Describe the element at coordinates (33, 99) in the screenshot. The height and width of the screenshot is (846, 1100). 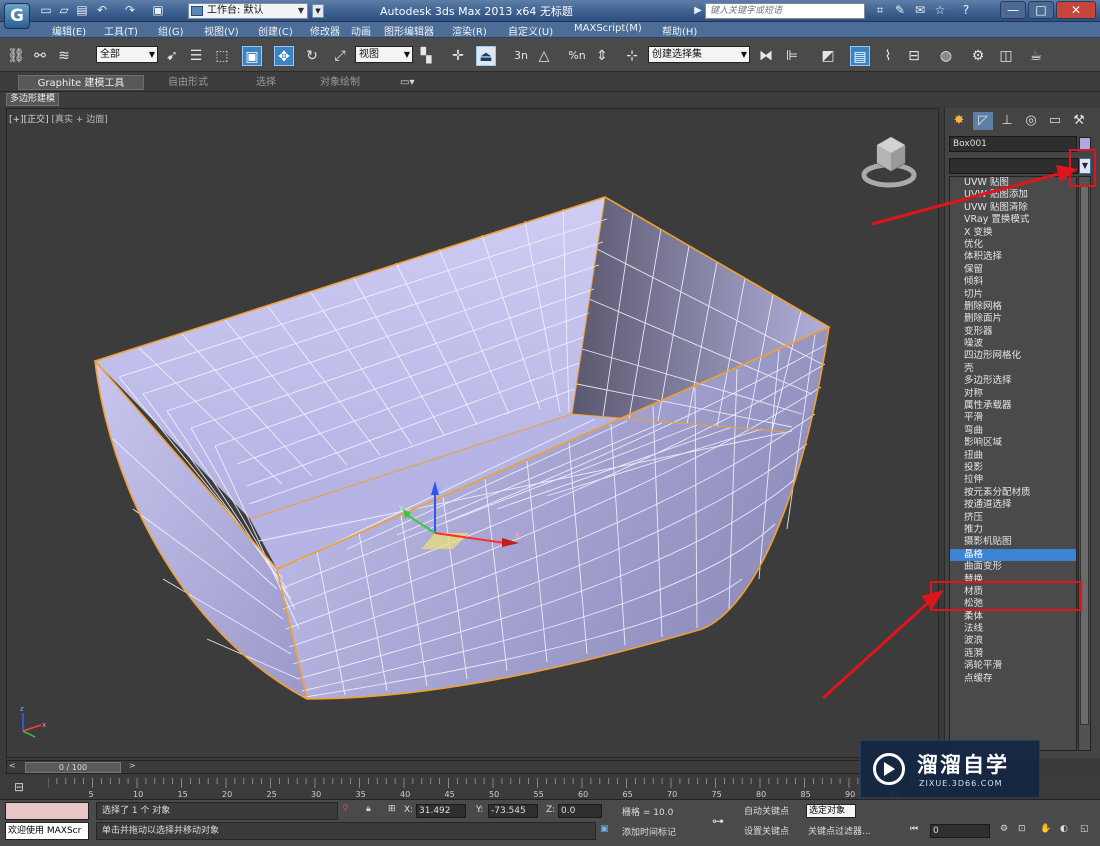
I see `polygon-modeling-panel: 多边形建模` at that location.